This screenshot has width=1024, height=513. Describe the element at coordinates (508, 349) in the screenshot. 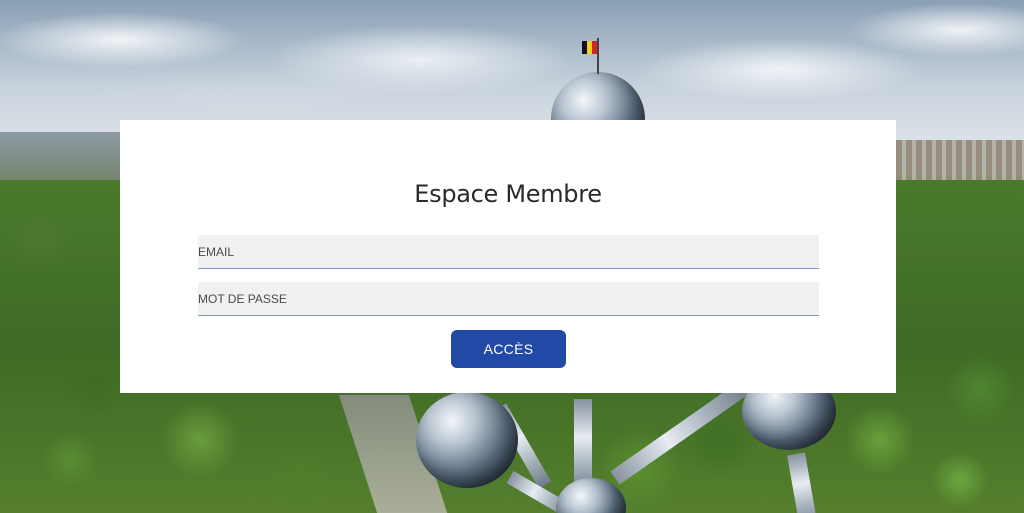

I see `submit-button: ACCÈS` at that location.